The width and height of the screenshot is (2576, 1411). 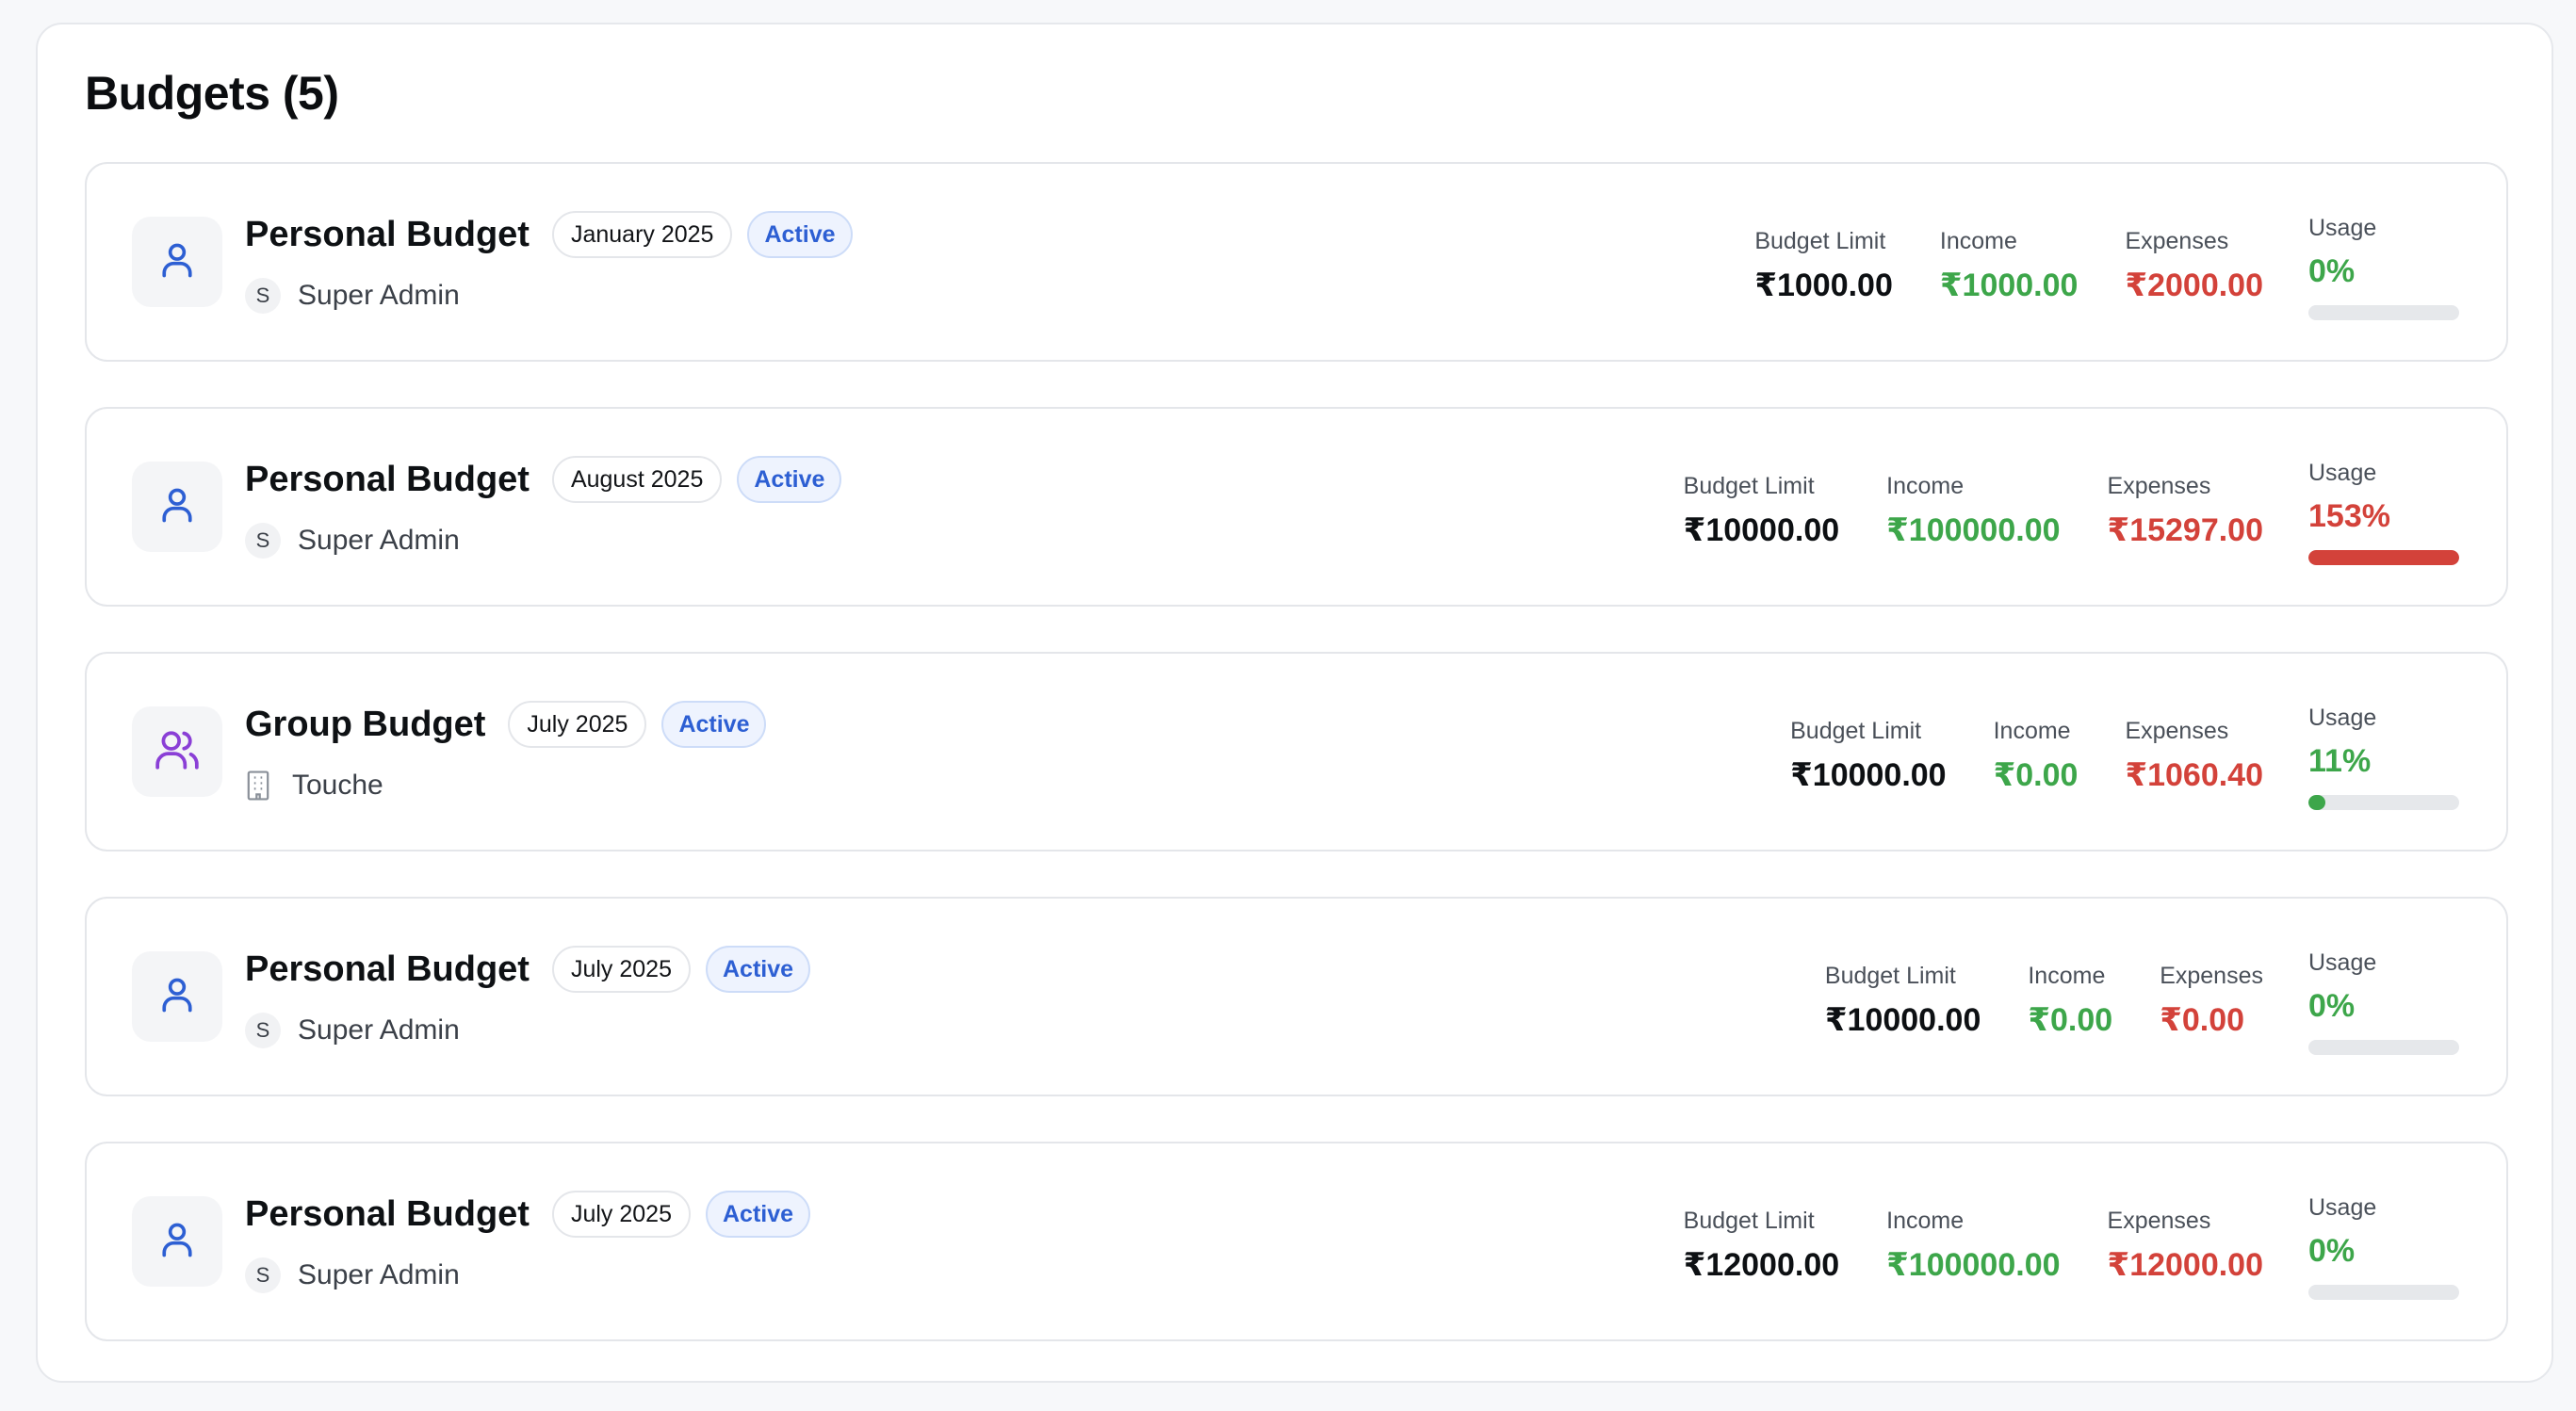 I want to click on expenses-stat: Expenses ₹0.00, so click(x=2211, y=989).